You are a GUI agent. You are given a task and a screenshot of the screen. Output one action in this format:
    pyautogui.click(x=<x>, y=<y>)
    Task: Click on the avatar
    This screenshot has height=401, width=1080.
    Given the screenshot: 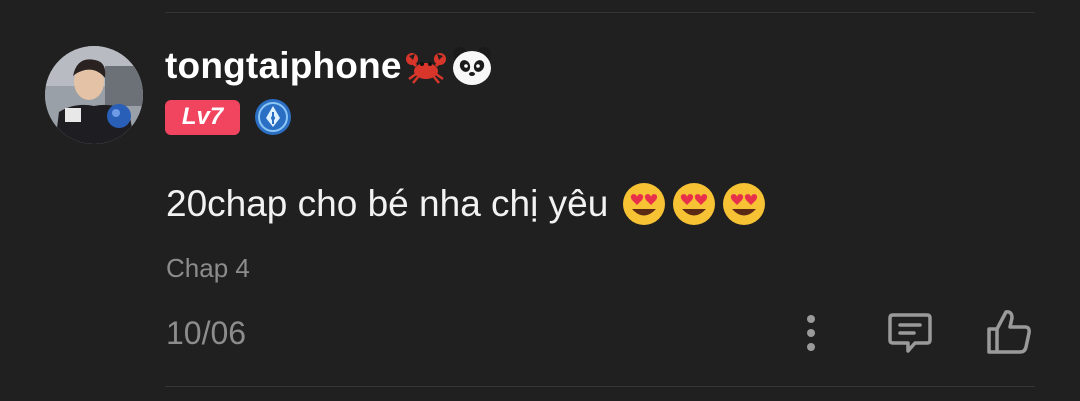 What is the action you would take?
    pyautogui.click(x=94, y=95)
    